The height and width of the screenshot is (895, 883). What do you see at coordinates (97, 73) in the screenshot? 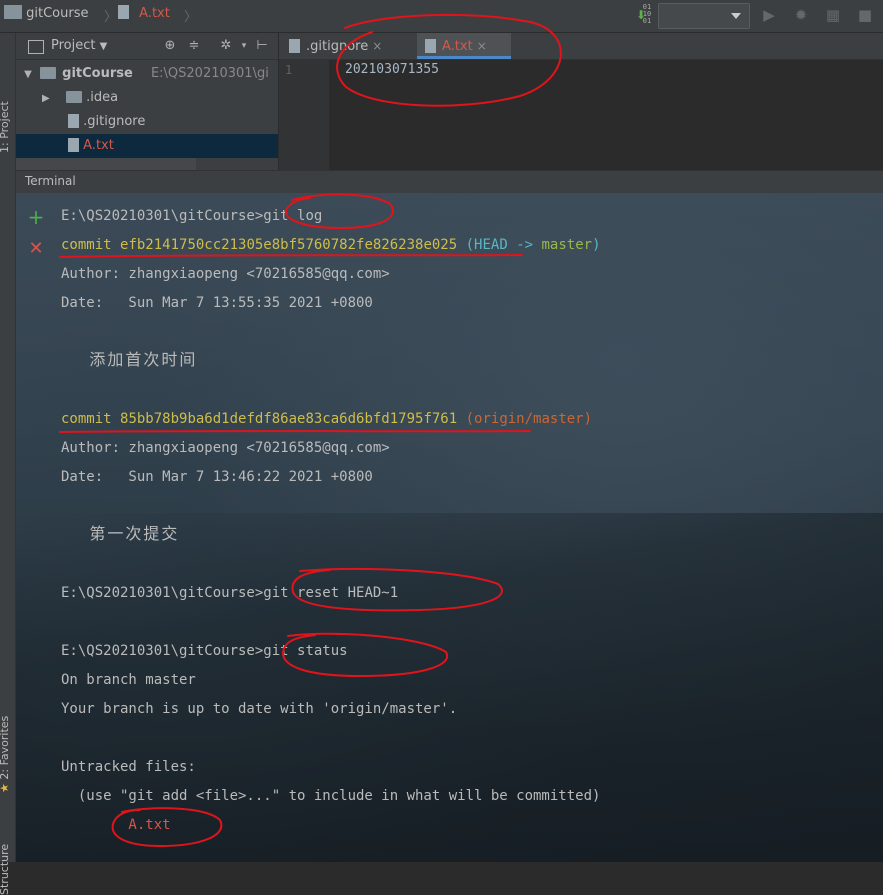
I see `tree-item-label: gitCourse` at bounding box center [97, 73].